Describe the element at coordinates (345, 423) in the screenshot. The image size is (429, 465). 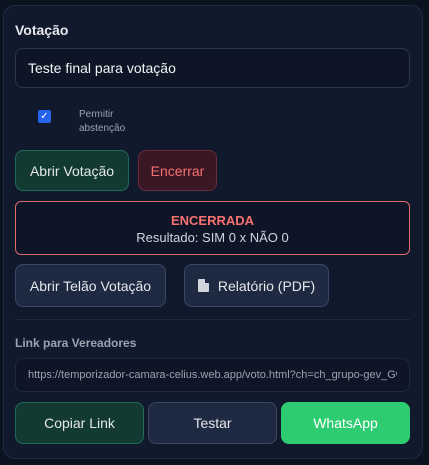
I see `whatsapp-share-button: WhatsApp` at that location.